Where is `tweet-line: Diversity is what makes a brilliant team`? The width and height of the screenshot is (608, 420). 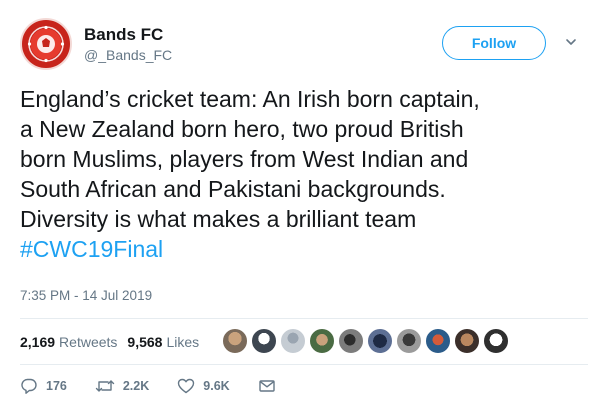
tweet-line: Diversity is what makes a brilliant team is located at coordinates (218, 219).